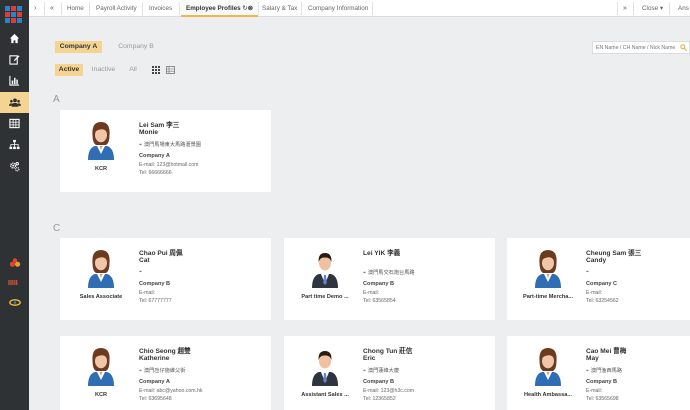  Describe the element at coordinates (596, 260) in the screenshot. I see `employee-nickname: Candy` at that location.